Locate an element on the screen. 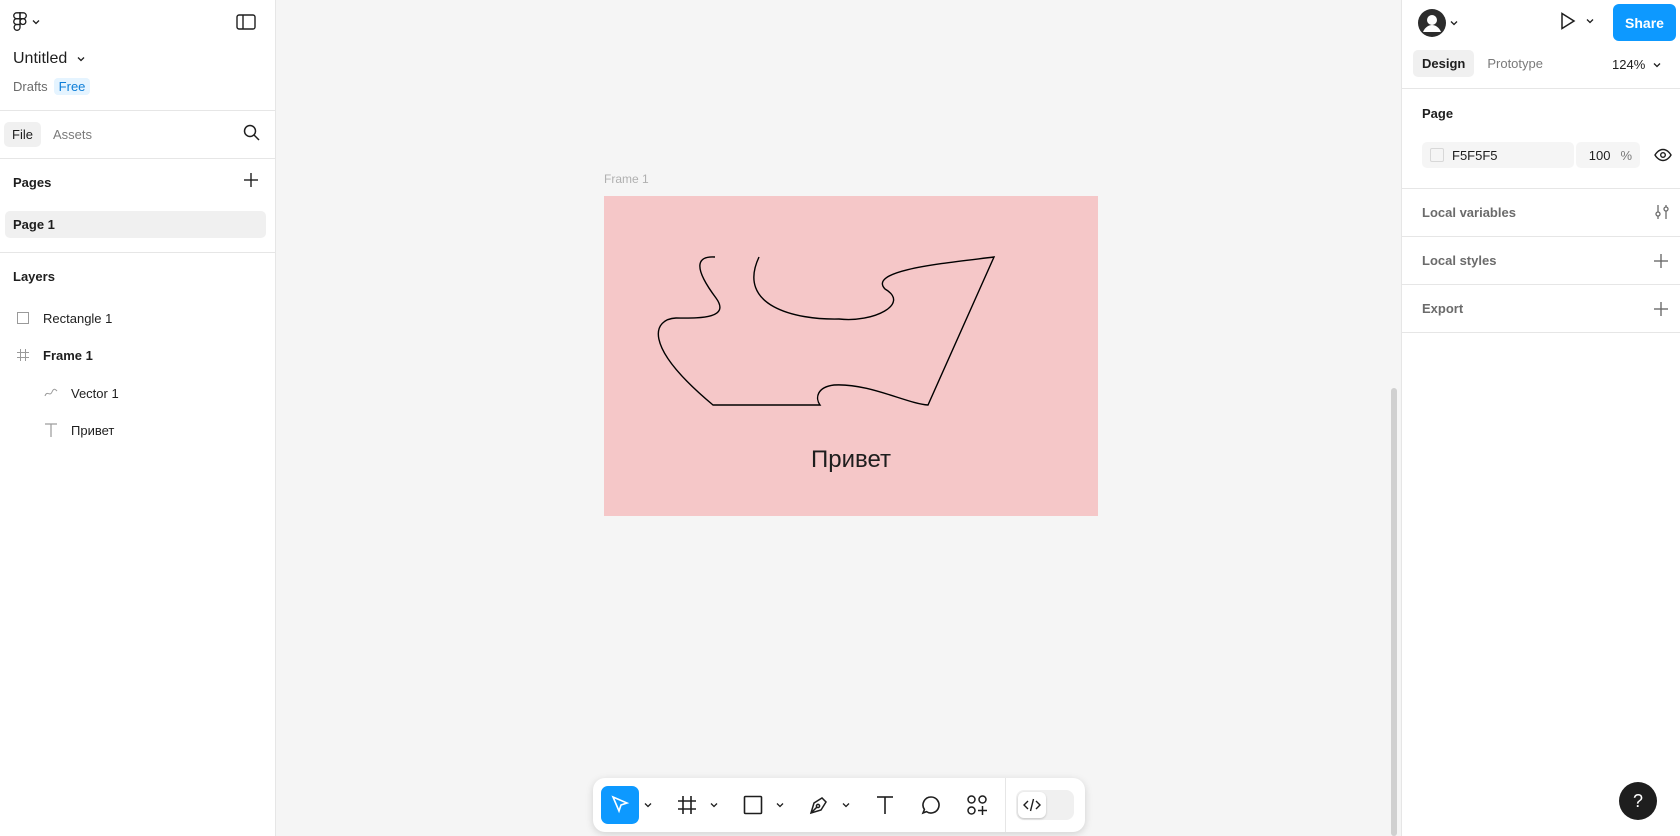 The image size is (1680, 836). export-title: Export is located at coordinates (1443, 308).